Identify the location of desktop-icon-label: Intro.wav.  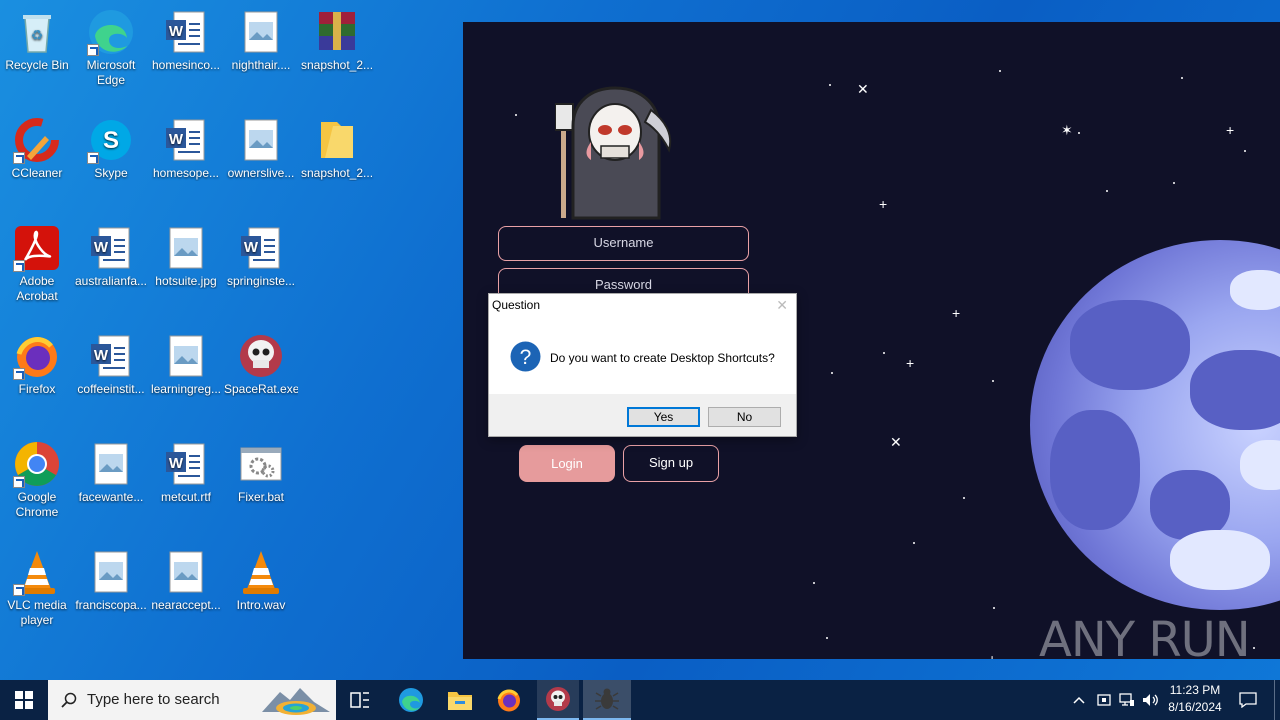
(261, 605).